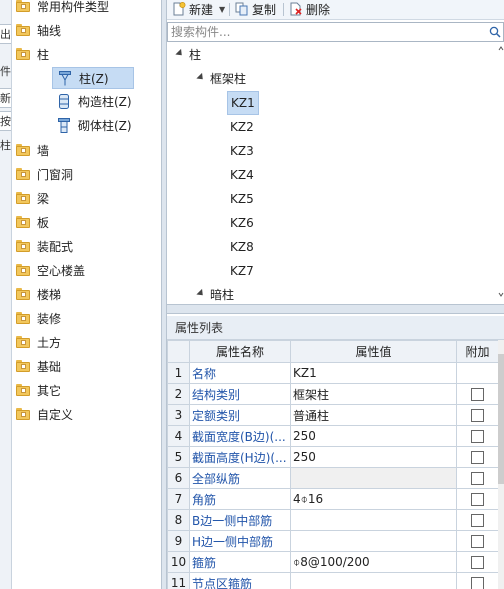 The width and height of the screenshot is (504, 589). Describe the element at coordinates (49, 31) in the screenshot. I see `category-label: 轴线` at that location.